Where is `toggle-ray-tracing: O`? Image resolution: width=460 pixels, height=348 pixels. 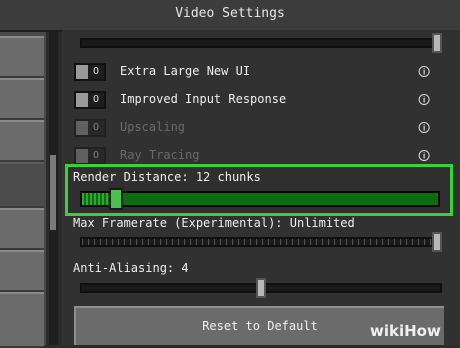
toggle-ray-tracing: O is located at coordinates (90, 156).